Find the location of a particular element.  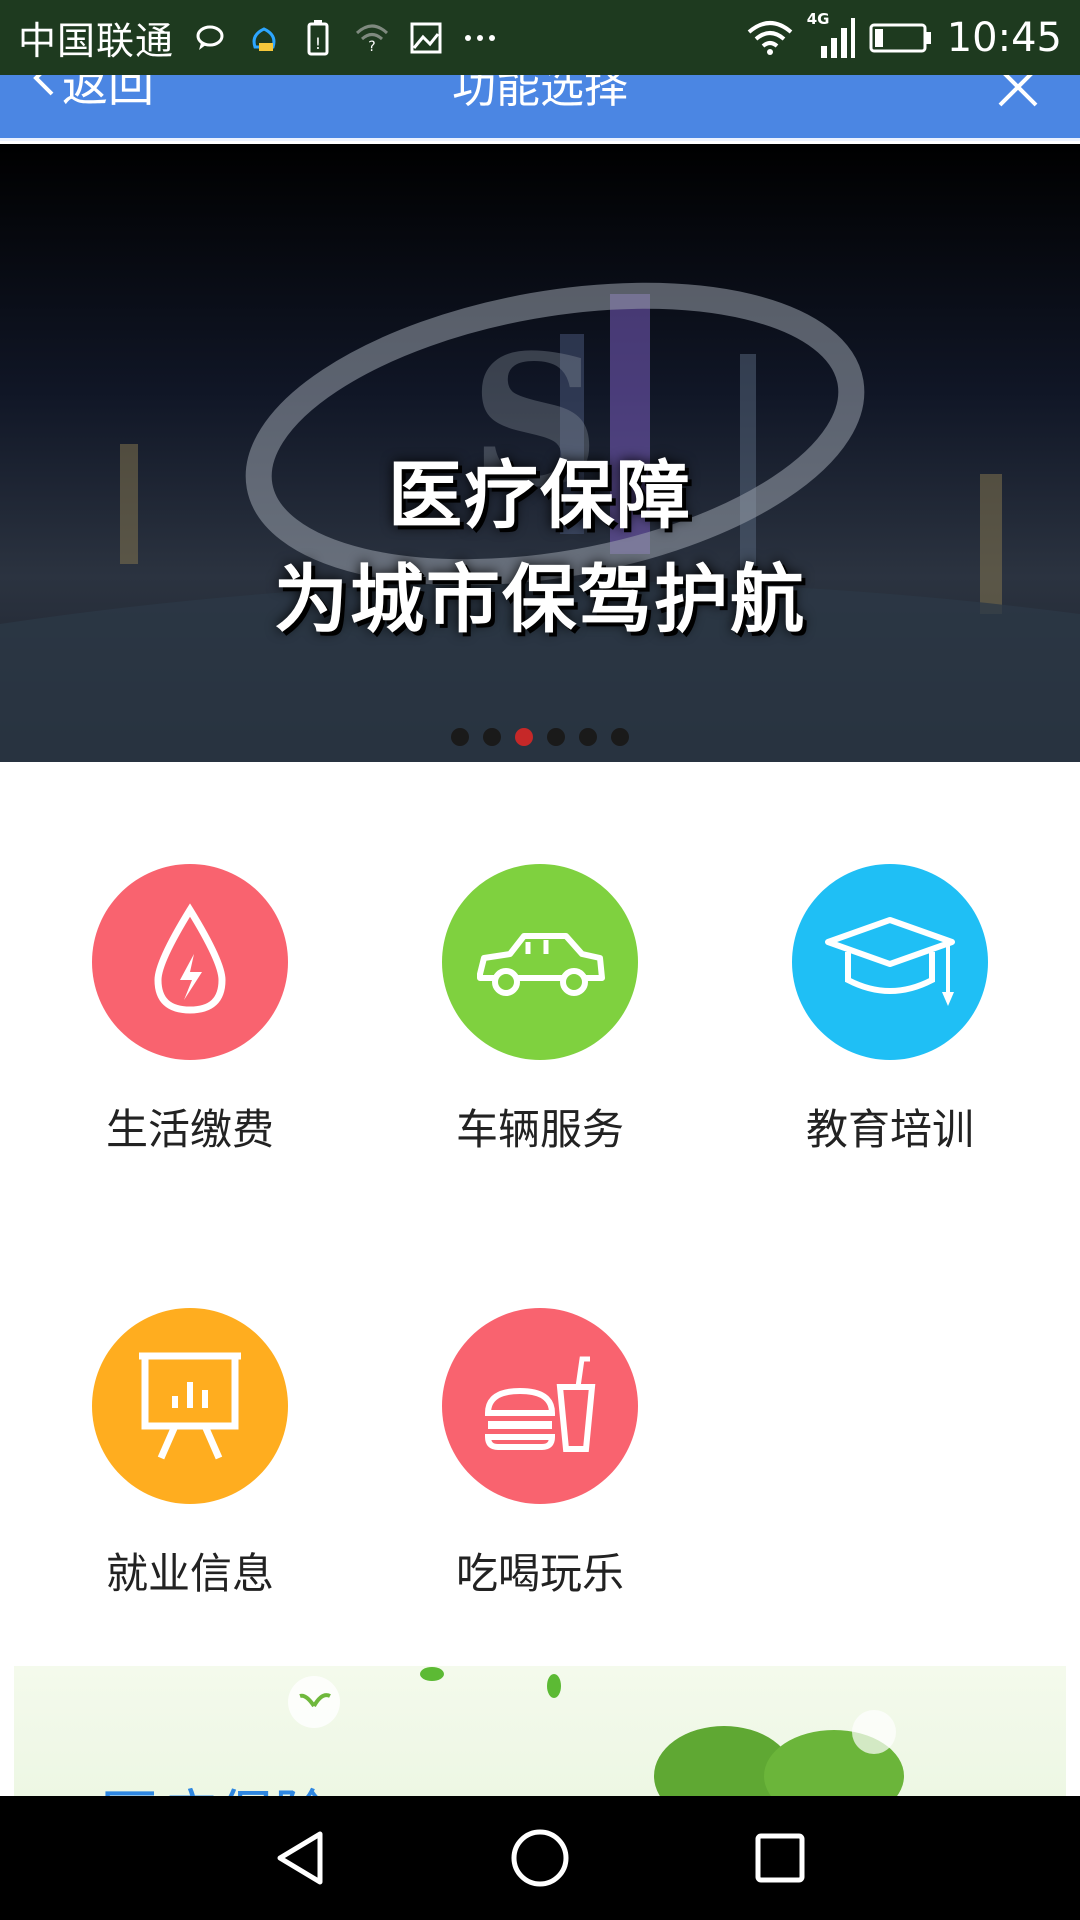

recents-square-icon is located at coordinates (780, 1858).